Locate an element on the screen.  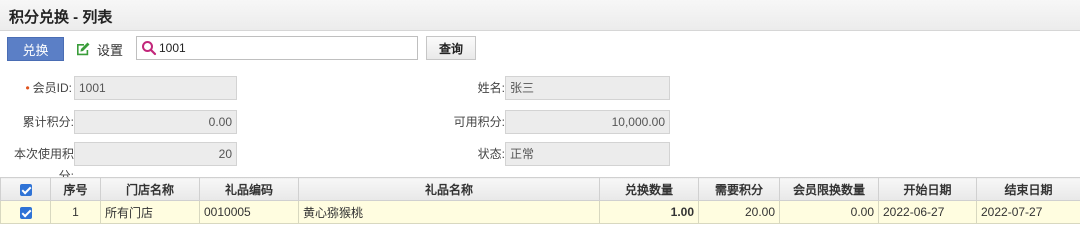
search-input is located at coordinates (284, 48).